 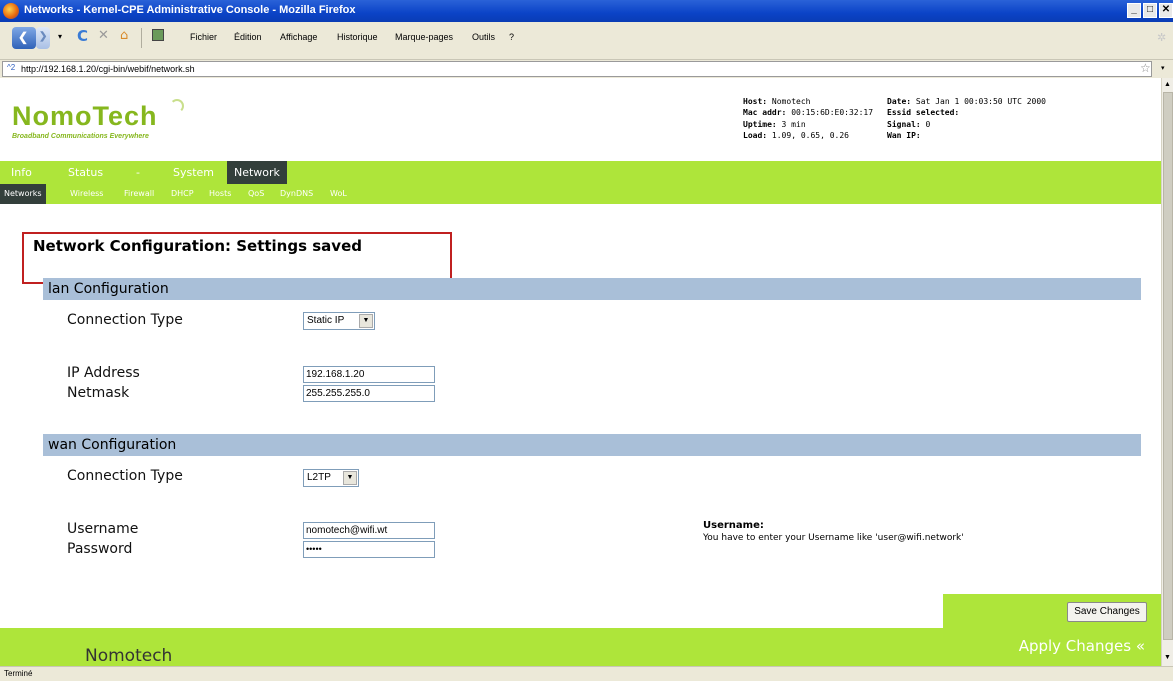 What do you see at coordinates (793, 124) in the screenshot?
I see `uptime-value: 3 min` at bounding box center [793, 124].